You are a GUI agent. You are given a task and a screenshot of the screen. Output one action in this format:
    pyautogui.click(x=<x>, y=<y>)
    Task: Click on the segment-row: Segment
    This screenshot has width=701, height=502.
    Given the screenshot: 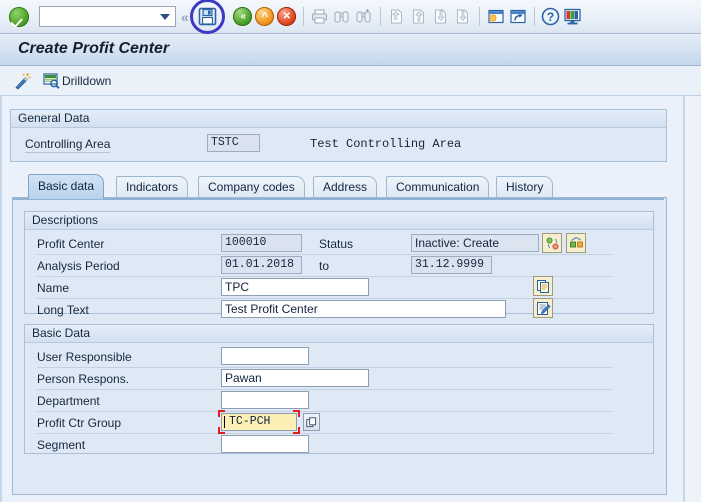 What is the action you would take?
    pyautogui.click(x=337, y=446)
    